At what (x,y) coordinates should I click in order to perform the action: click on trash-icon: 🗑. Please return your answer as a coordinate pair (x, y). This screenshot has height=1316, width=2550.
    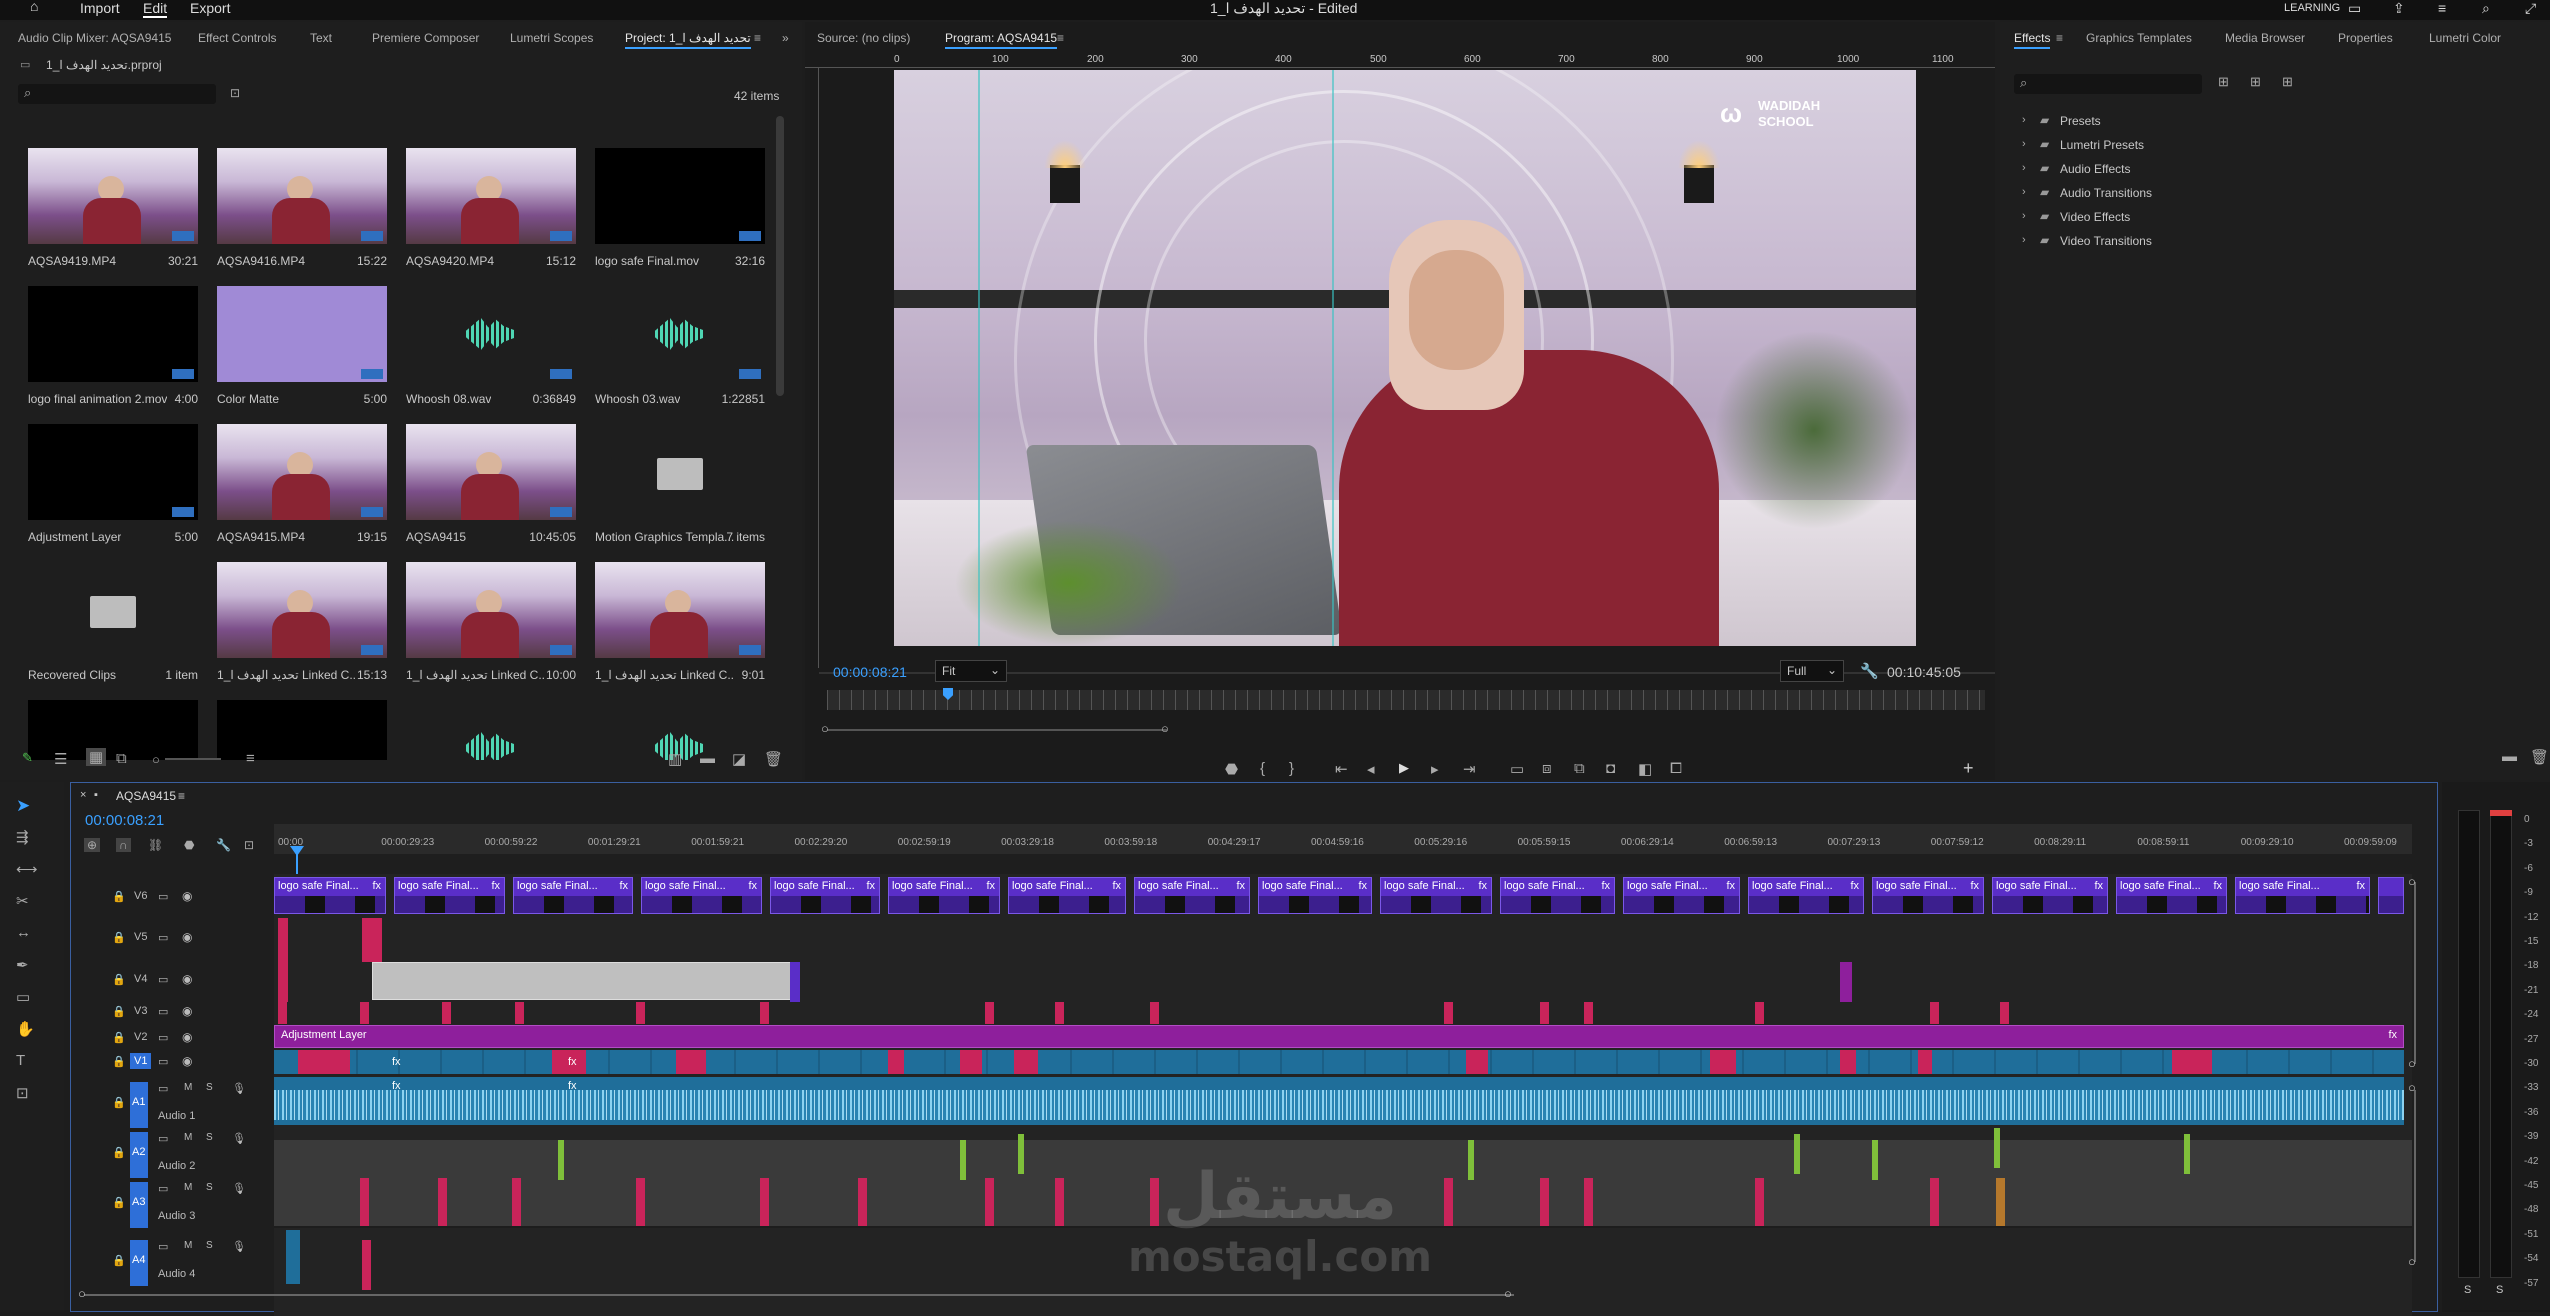
    Looking at the image, I should click on (773, 759).